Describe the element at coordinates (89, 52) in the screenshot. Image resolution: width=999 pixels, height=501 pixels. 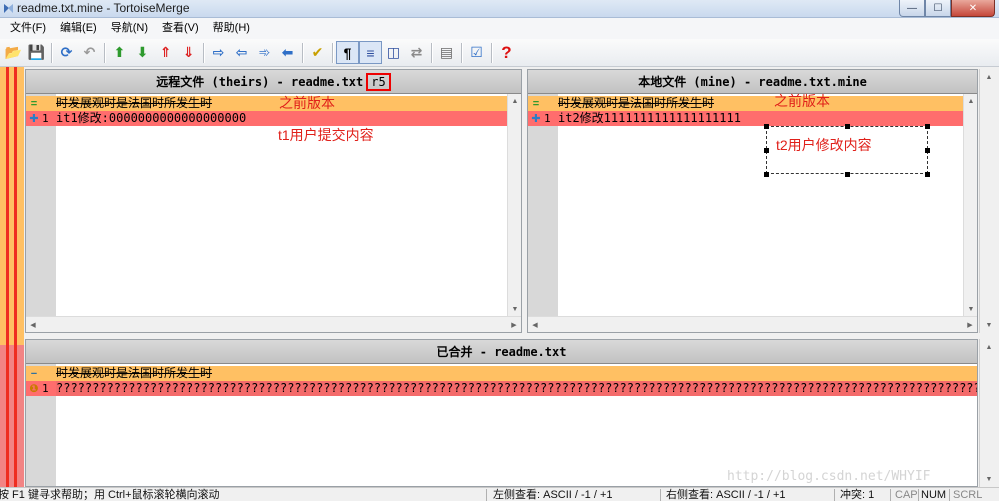
I see `undo-icon: ↶` at that location.